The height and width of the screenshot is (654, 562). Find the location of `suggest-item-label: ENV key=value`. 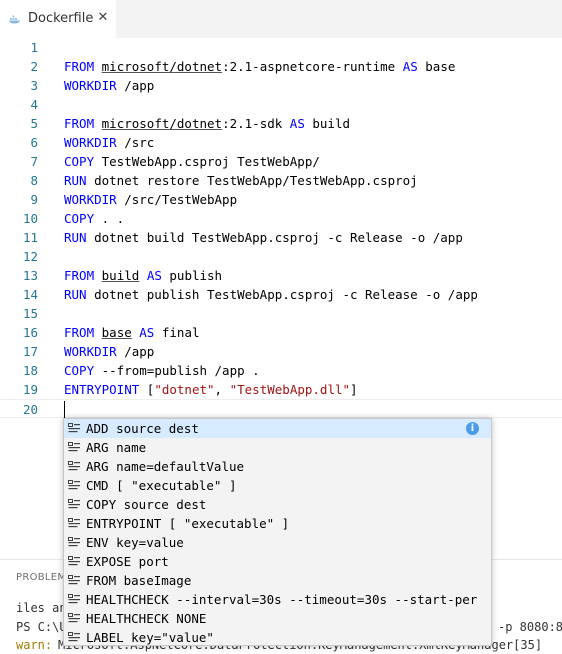

suggest-item-label: ENV key=value is located at coordinates (135, 542).